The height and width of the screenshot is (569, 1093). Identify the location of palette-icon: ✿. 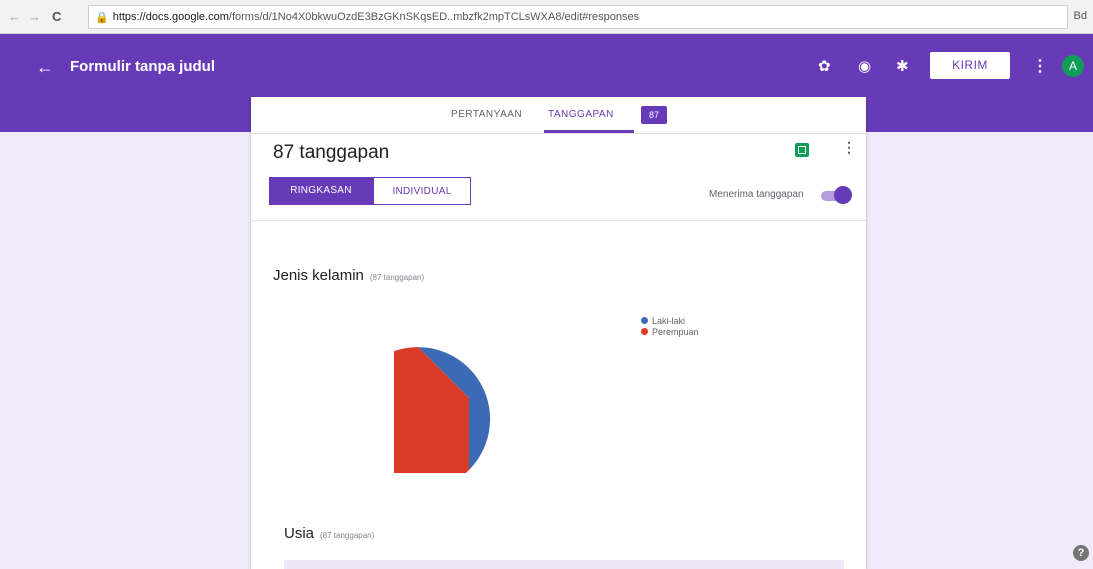
(824, 67).